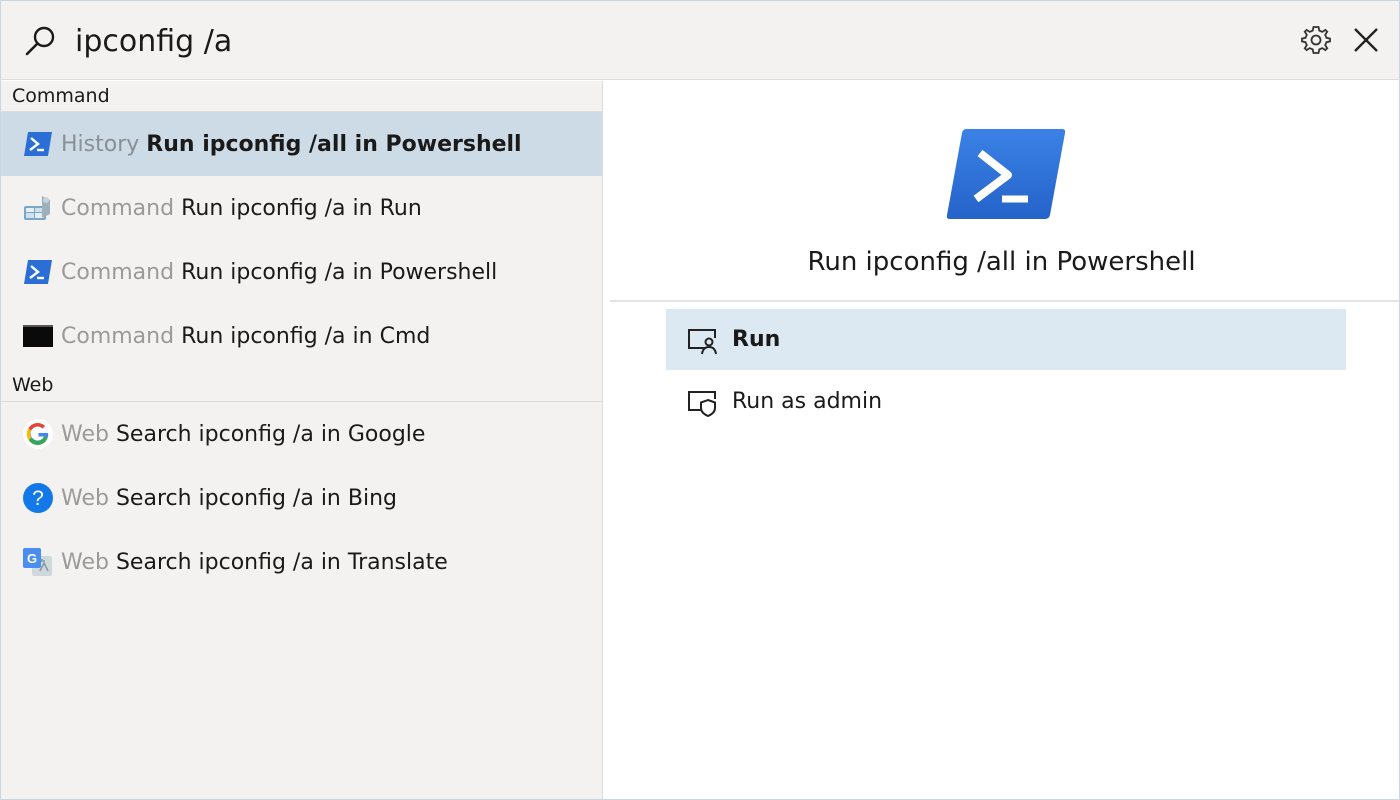  What do you see at coordinates (32, 558) in the screenshot?
I see `svg-text: G` at bounding box center [32, 558].